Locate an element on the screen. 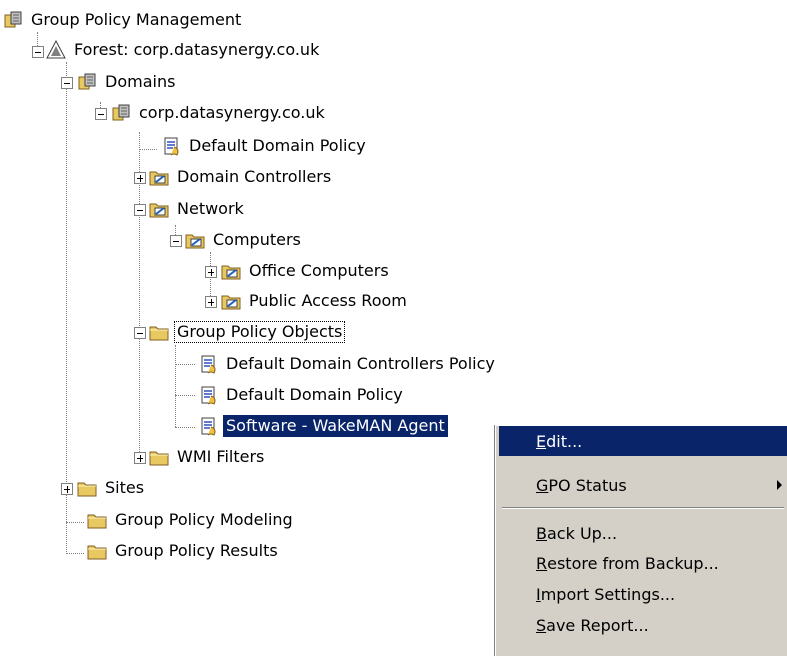  expand-public-access-room-toggle is located at coordinates (211, 302).